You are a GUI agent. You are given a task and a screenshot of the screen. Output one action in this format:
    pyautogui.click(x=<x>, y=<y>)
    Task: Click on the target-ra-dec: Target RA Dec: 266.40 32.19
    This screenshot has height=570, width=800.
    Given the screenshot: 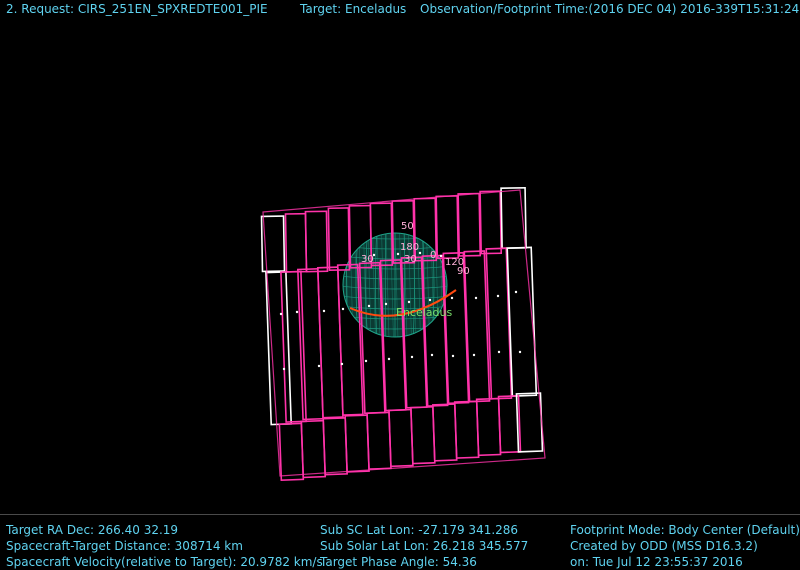 What is the action you would take?
    pyautogui.click(x=92, y=530)
    